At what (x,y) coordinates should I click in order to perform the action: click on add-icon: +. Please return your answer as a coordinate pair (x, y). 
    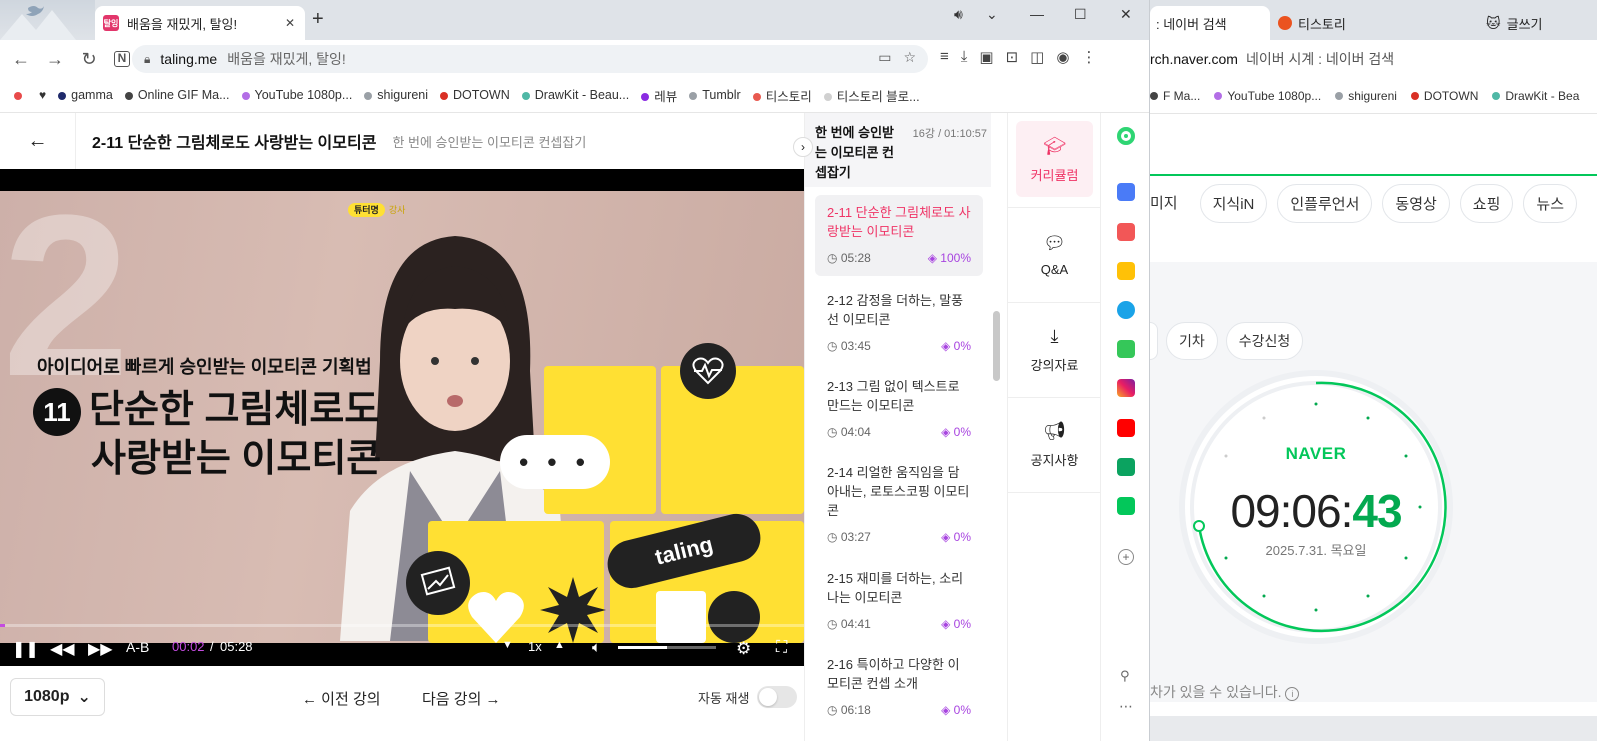
    Looking at the image, I should click on (1126, 557).